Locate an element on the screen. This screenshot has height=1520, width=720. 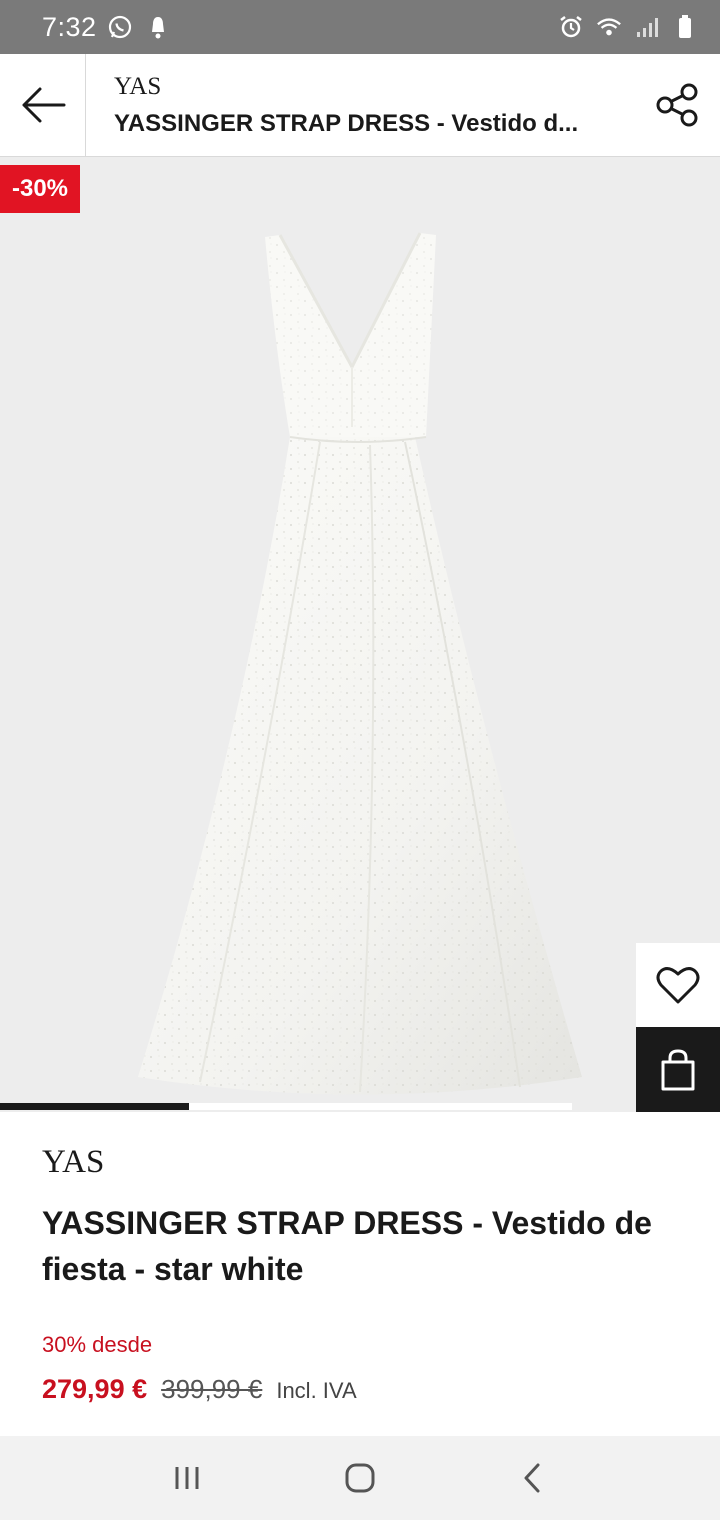
wifi-icon is located at coordinates (609, 27).